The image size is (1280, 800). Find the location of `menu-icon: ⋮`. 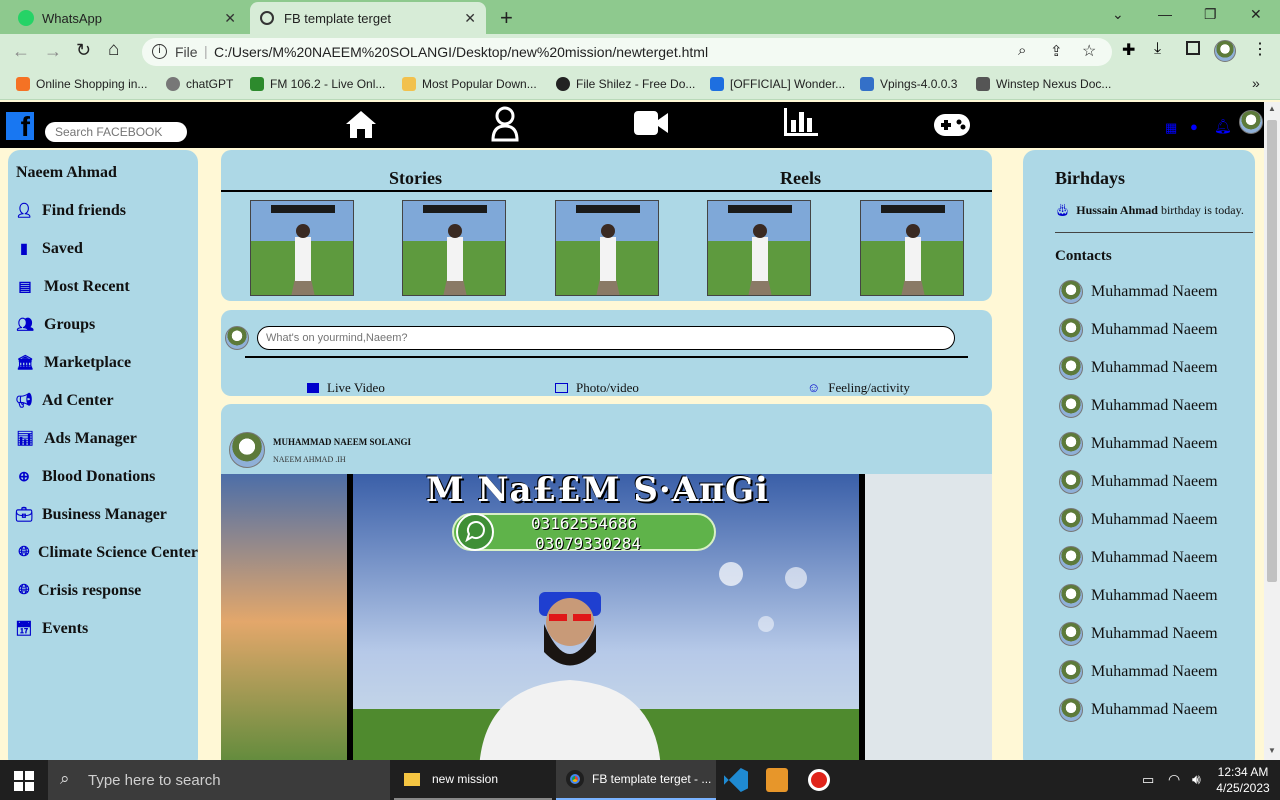

menu-icon: ⋮ is located at coordinates (1260, 49).